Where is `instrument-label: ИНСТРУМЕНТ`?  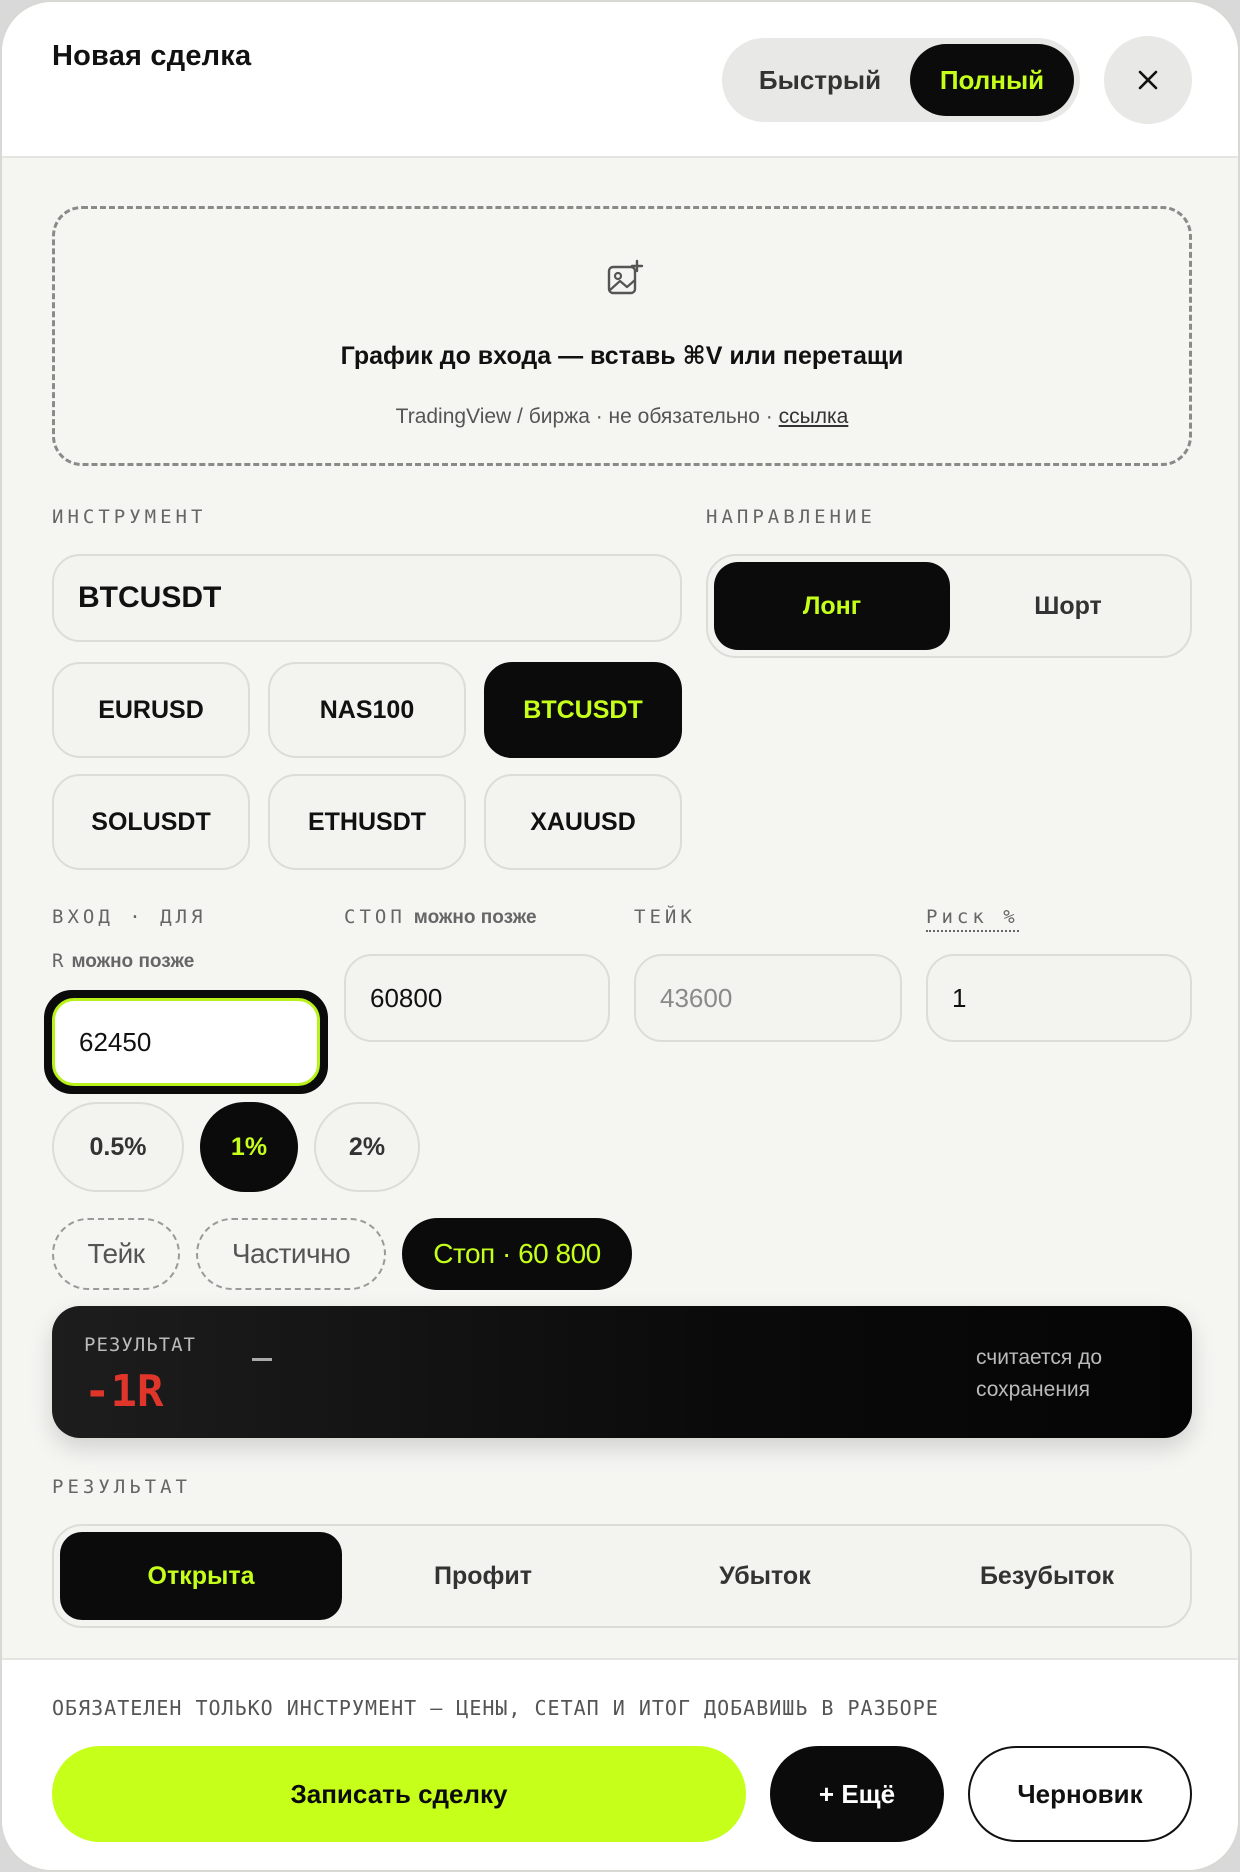 instrument-label: ИНСТРУМЕНТ is located at coordinates (129, 517).